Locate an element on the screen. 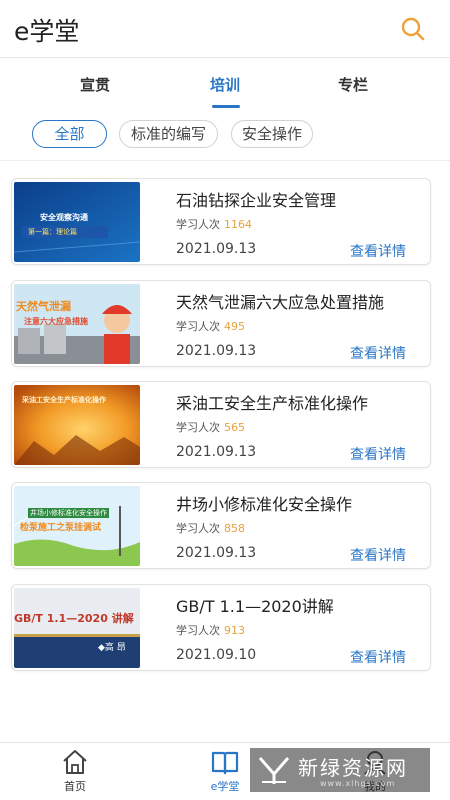  learn-count: 858 is located at coordinates (234, 528).